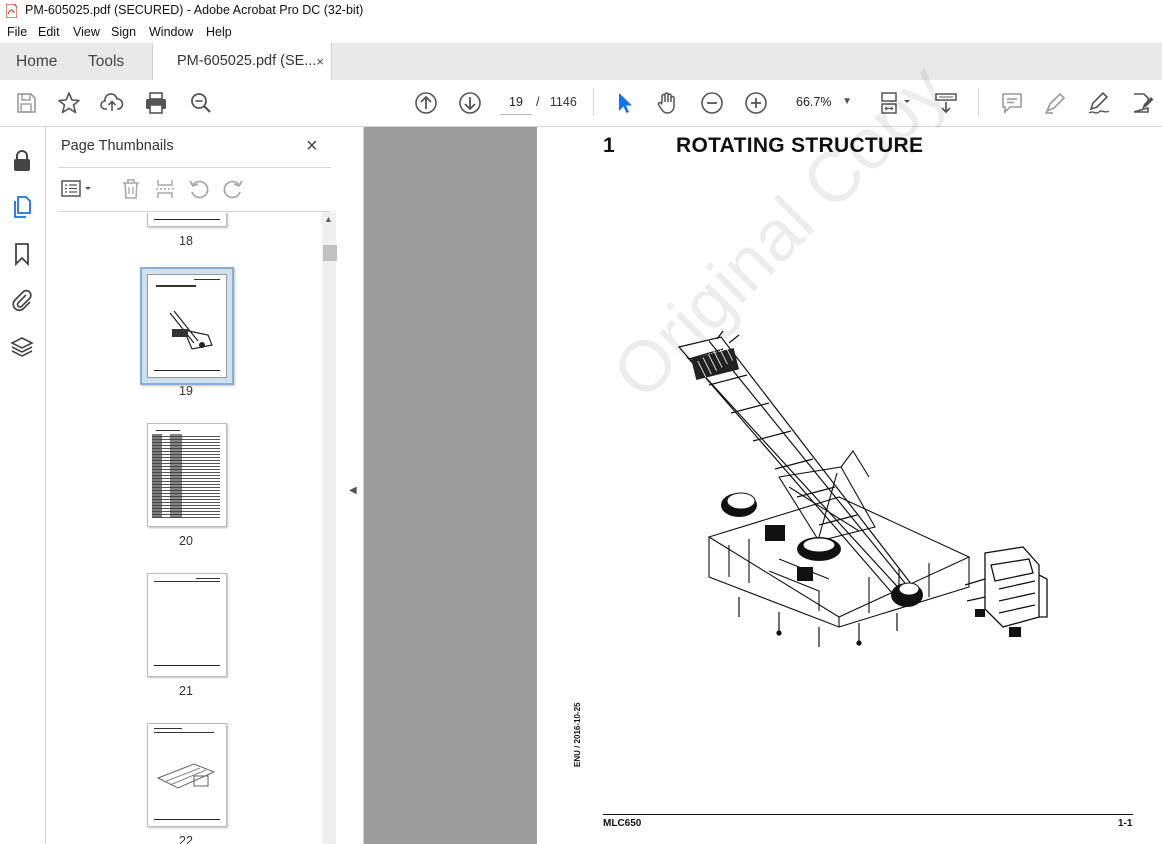  I want to click on tab-close-icon: ×, so click(320, 61).